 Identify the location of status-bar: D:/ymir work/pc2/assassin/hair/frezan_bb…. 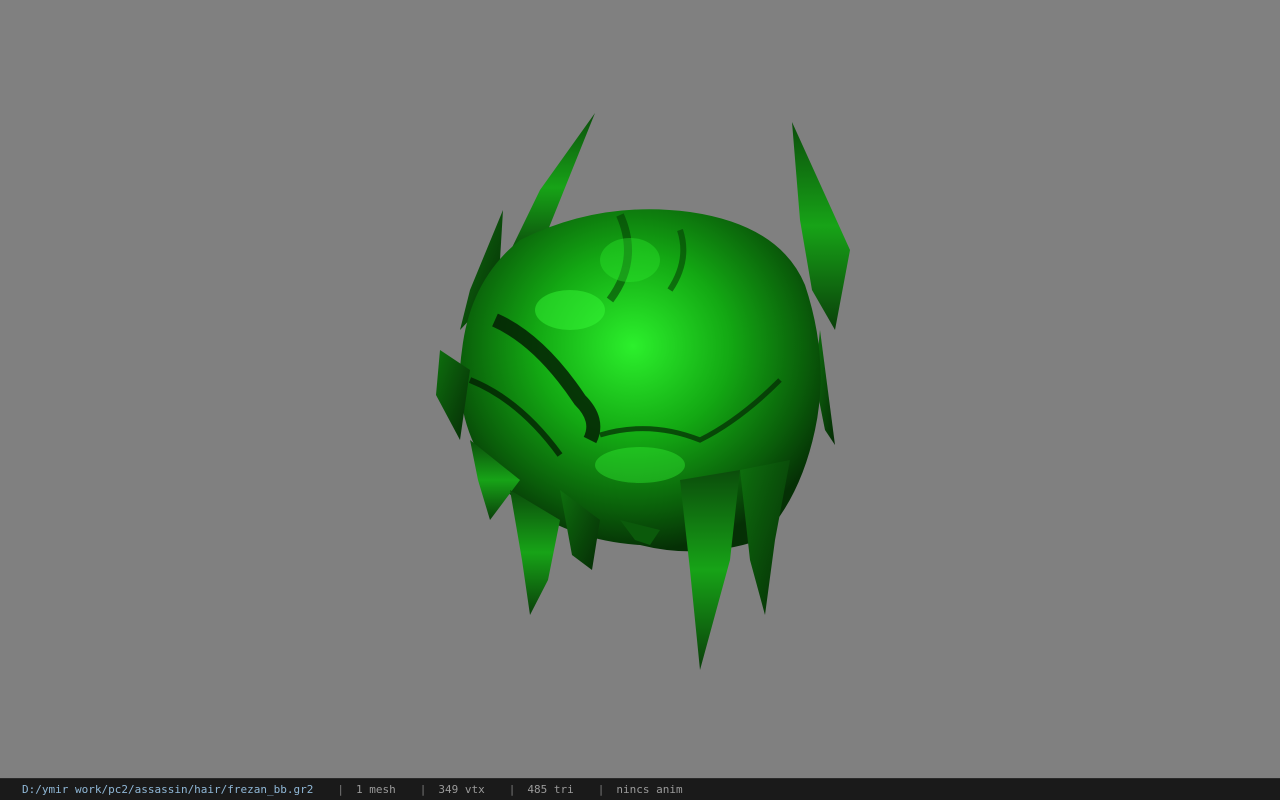
(640, 789).